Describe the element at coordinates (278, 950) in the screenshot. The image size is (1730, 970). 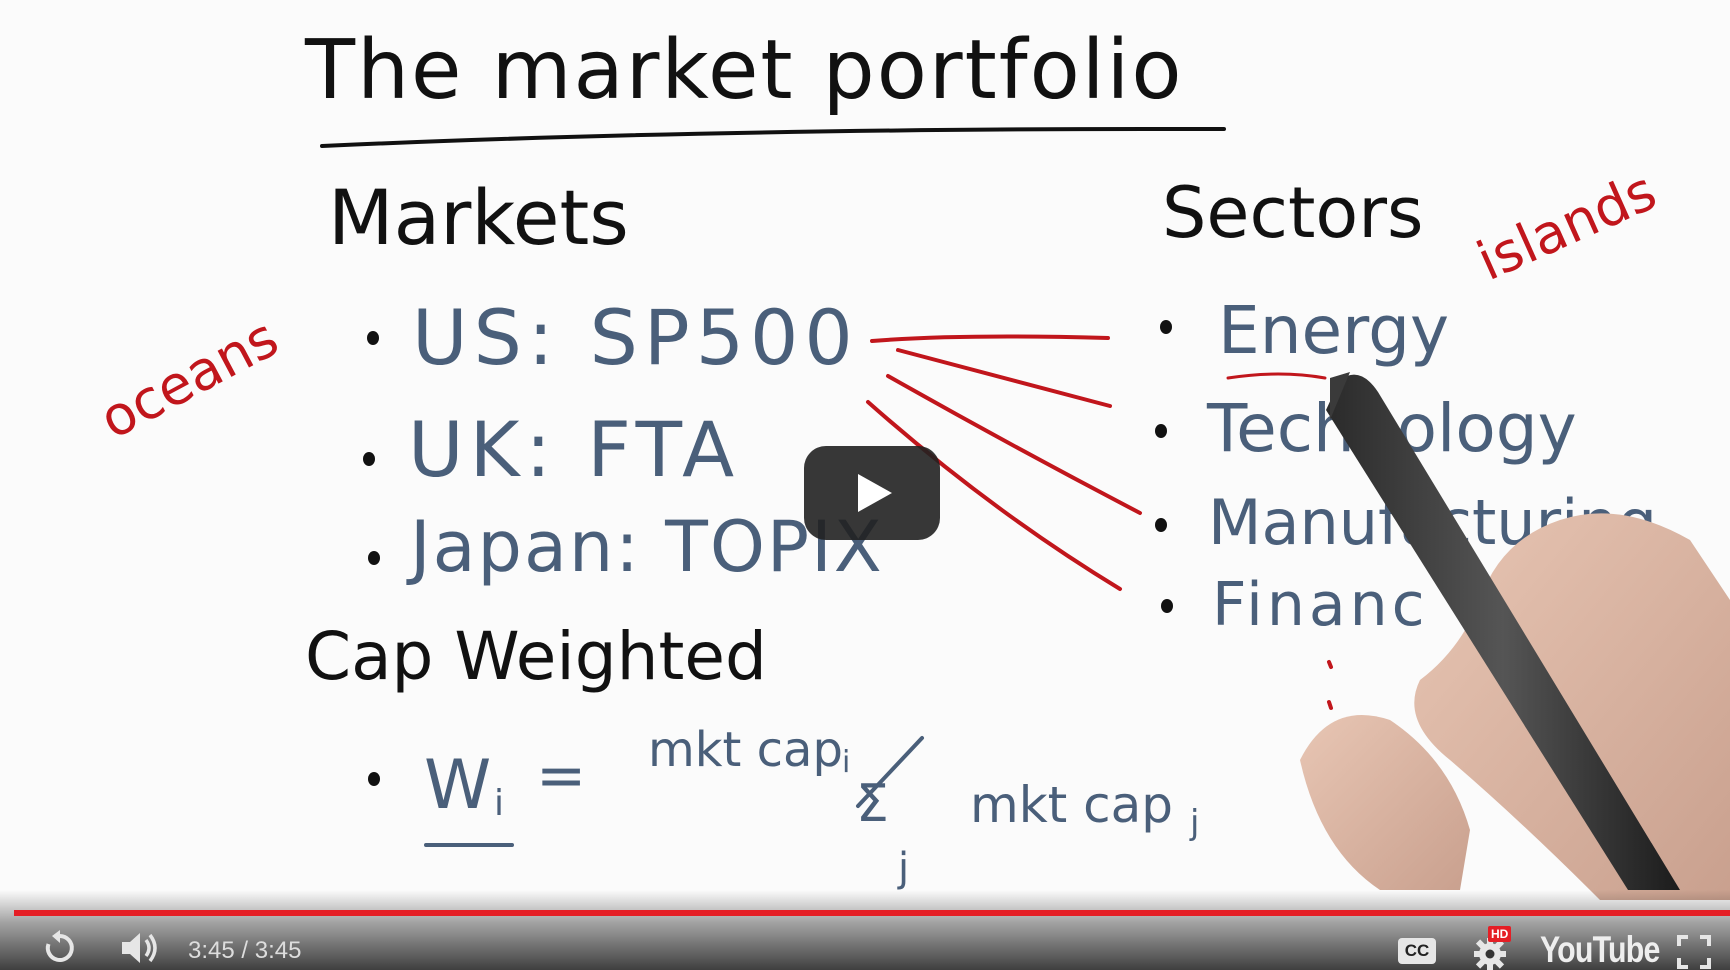
I see `duration: 3:45` at that location.